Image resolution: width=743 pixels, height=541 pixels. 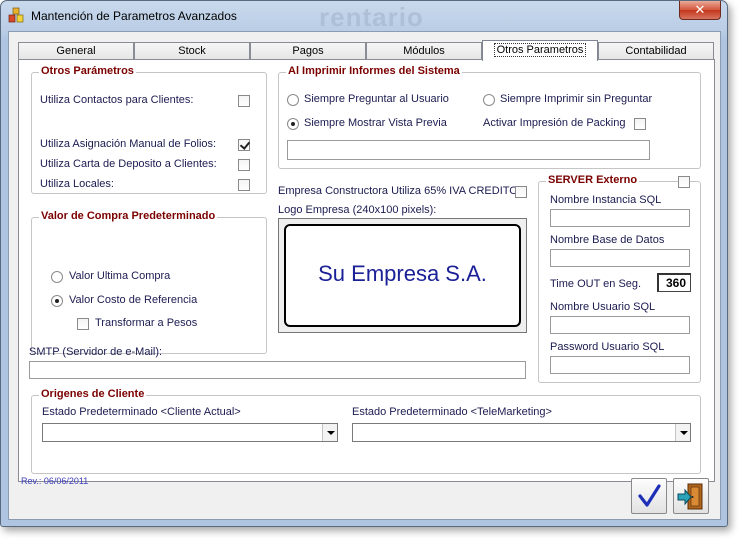 I want to click on tab-pagos: Pagos, so click(x=308, y=51).